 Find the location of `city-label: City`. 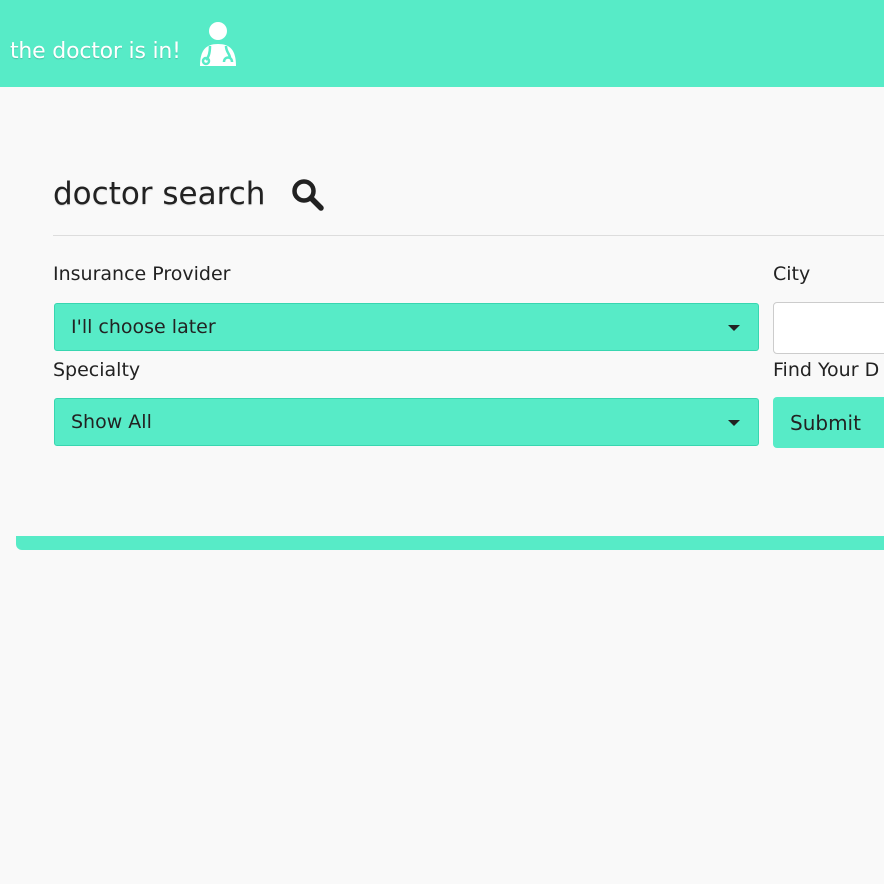

city-label: City is located at coordinates (792, 274).